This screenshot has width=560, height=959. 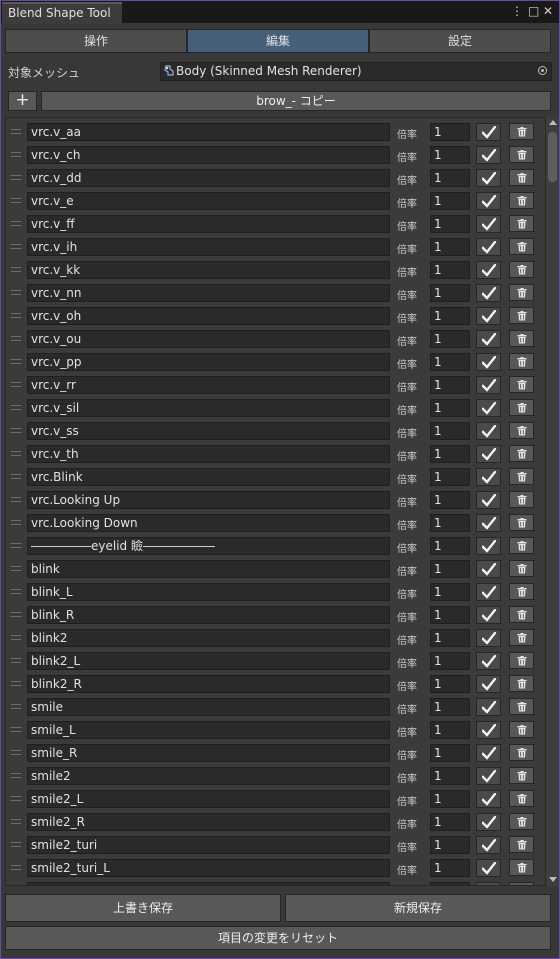 What do you see at coordinates (208, 569) in the screenshot?
I see `blendshape-name-field: blink` at bounding box center [208, 569].